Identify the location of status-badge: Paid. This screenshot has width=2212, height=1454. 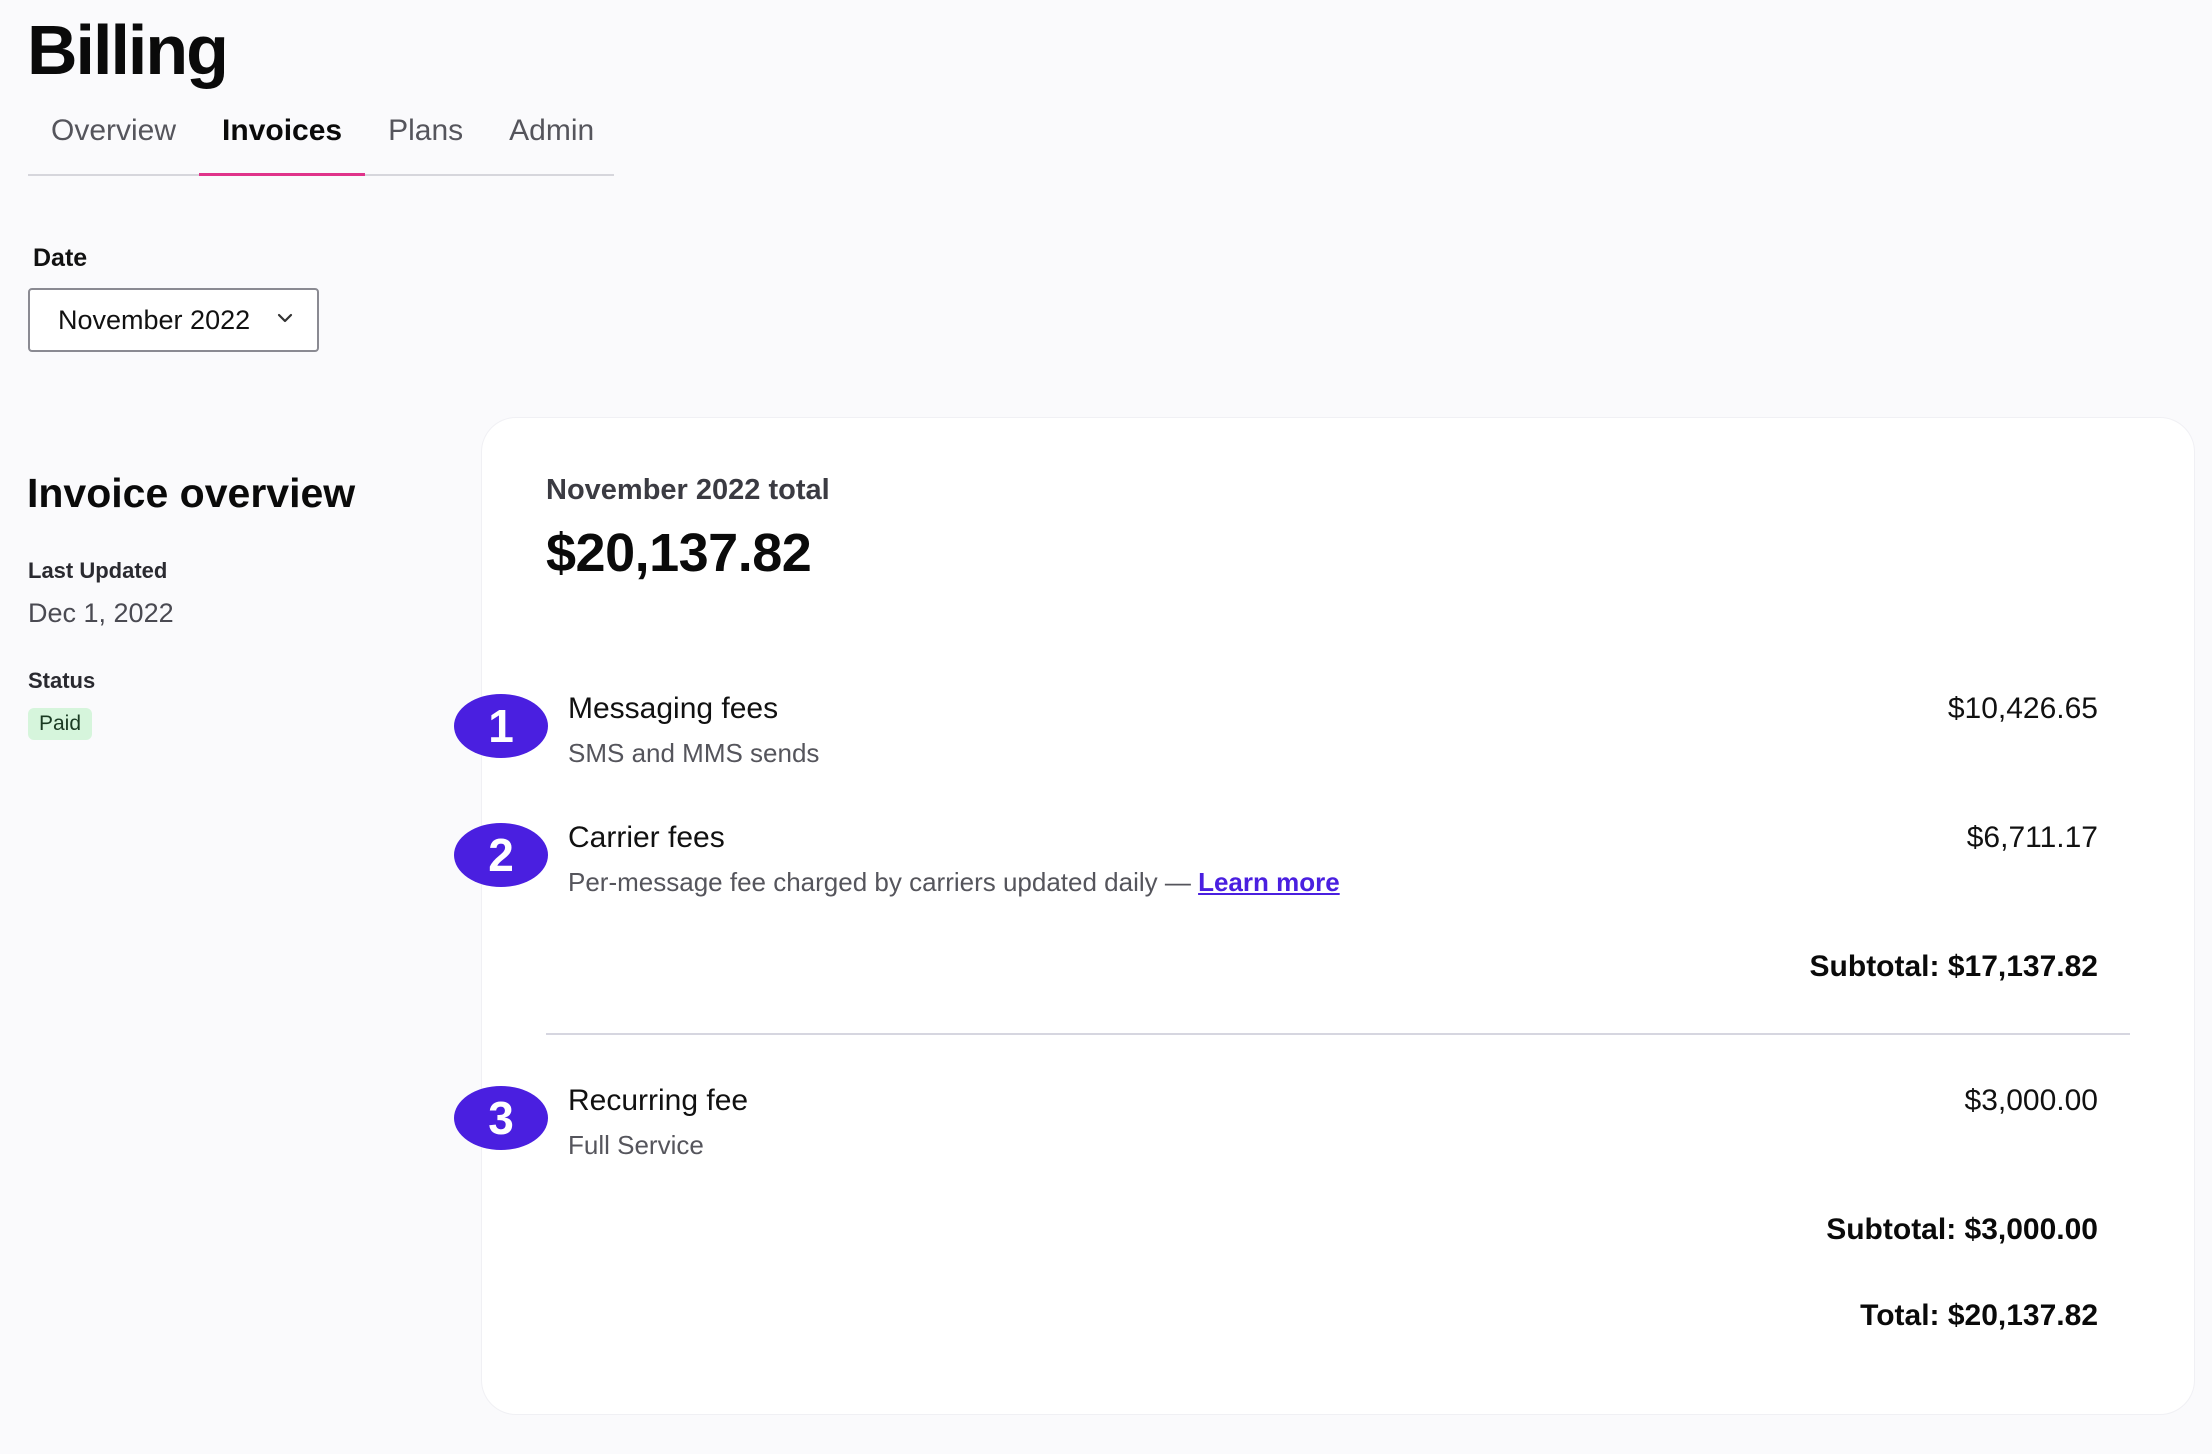
(60, 724).